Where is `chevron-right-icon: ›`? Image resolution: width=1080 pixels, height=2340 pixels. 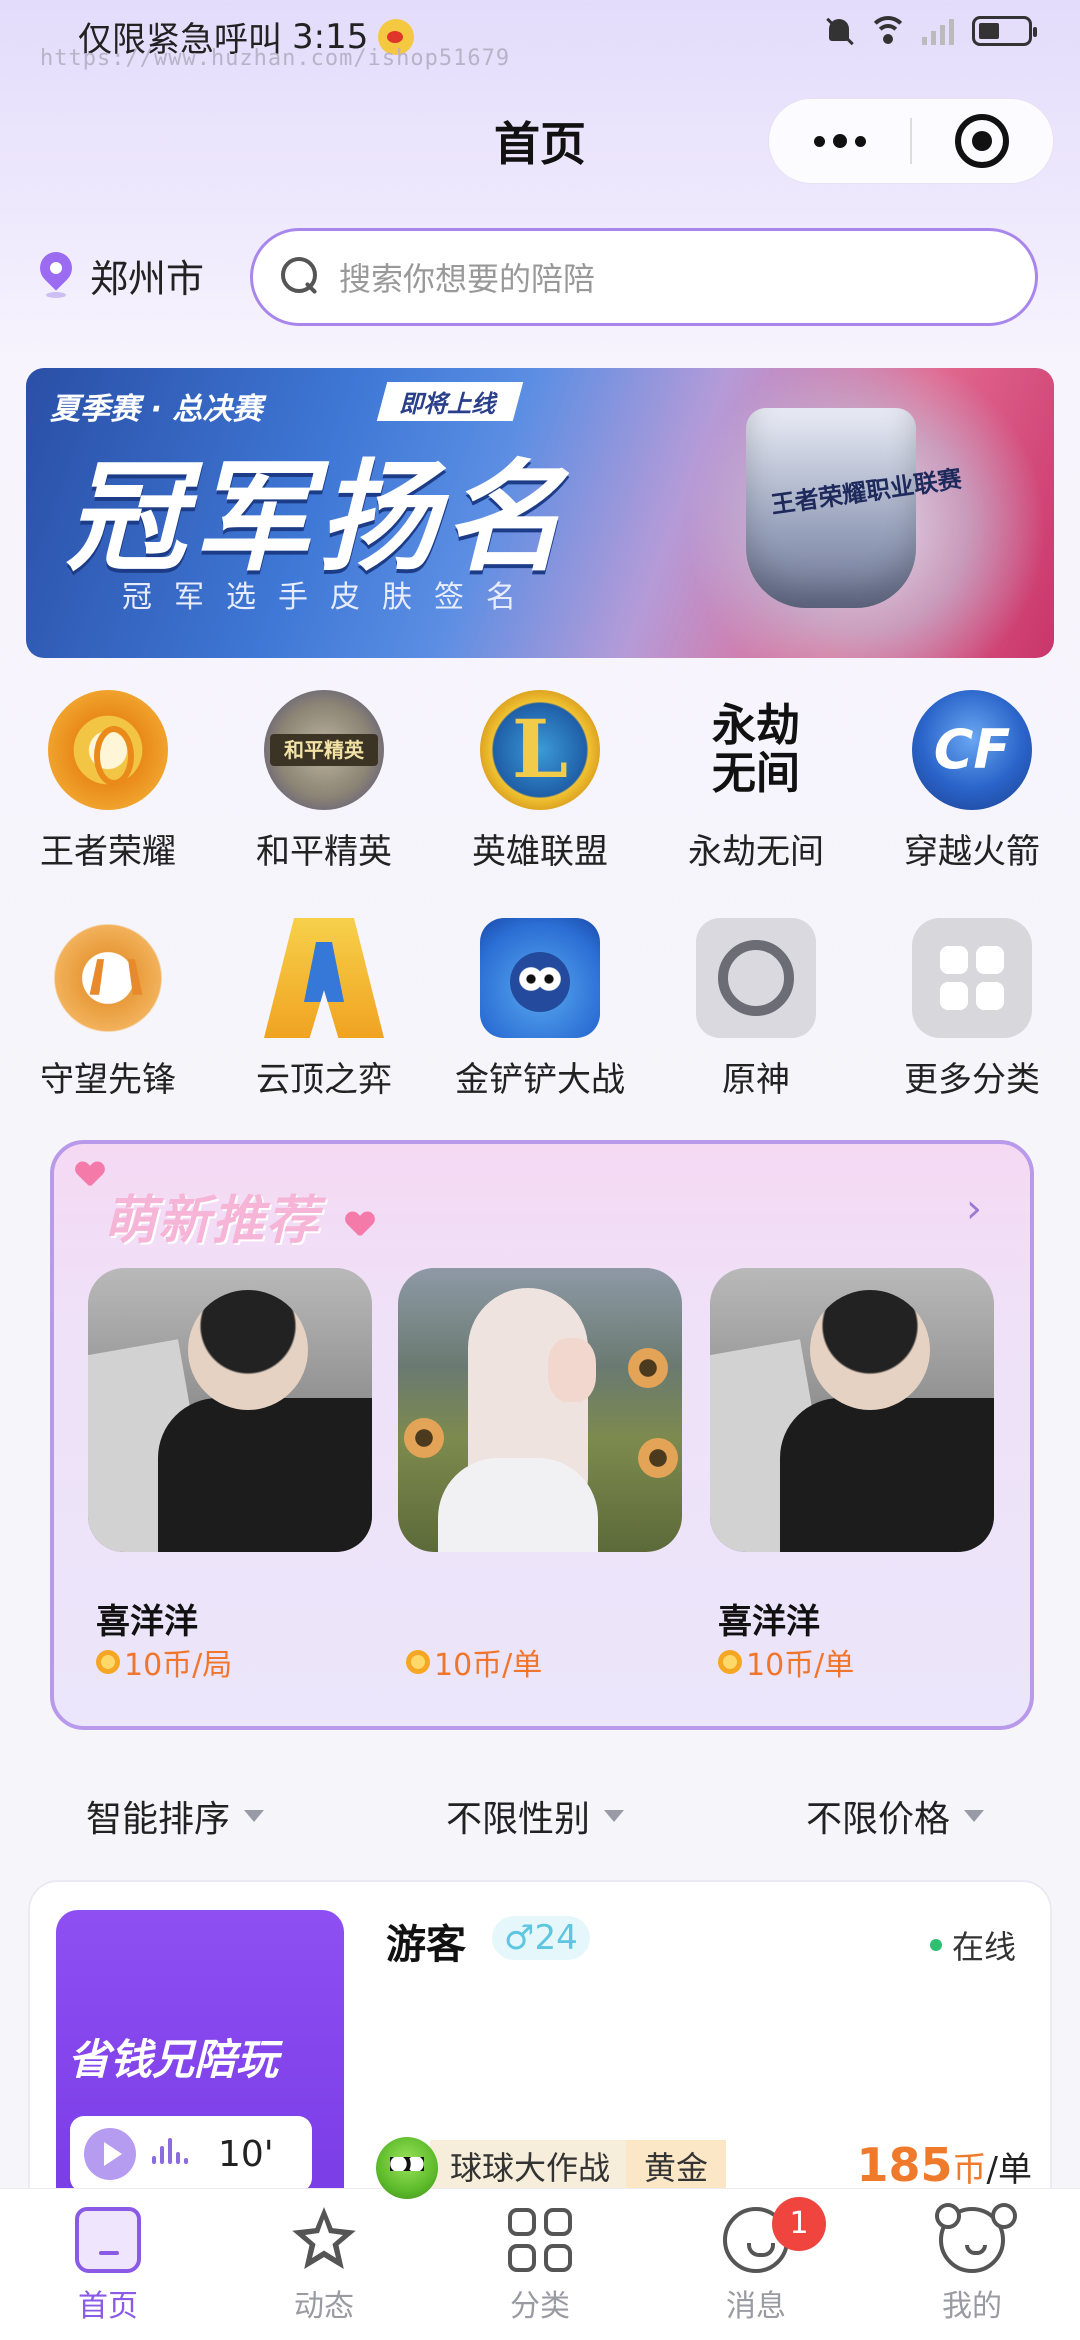
chevron-right-icon: › is located at coordinates (974, 1209).